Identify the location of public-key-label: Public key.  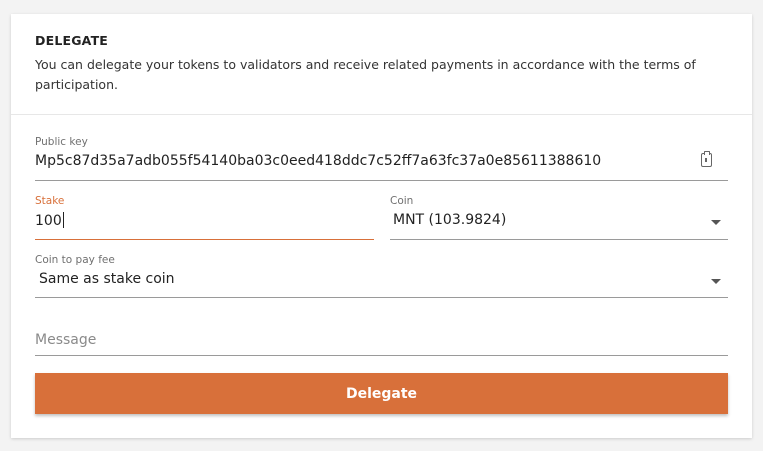
(61, 142).